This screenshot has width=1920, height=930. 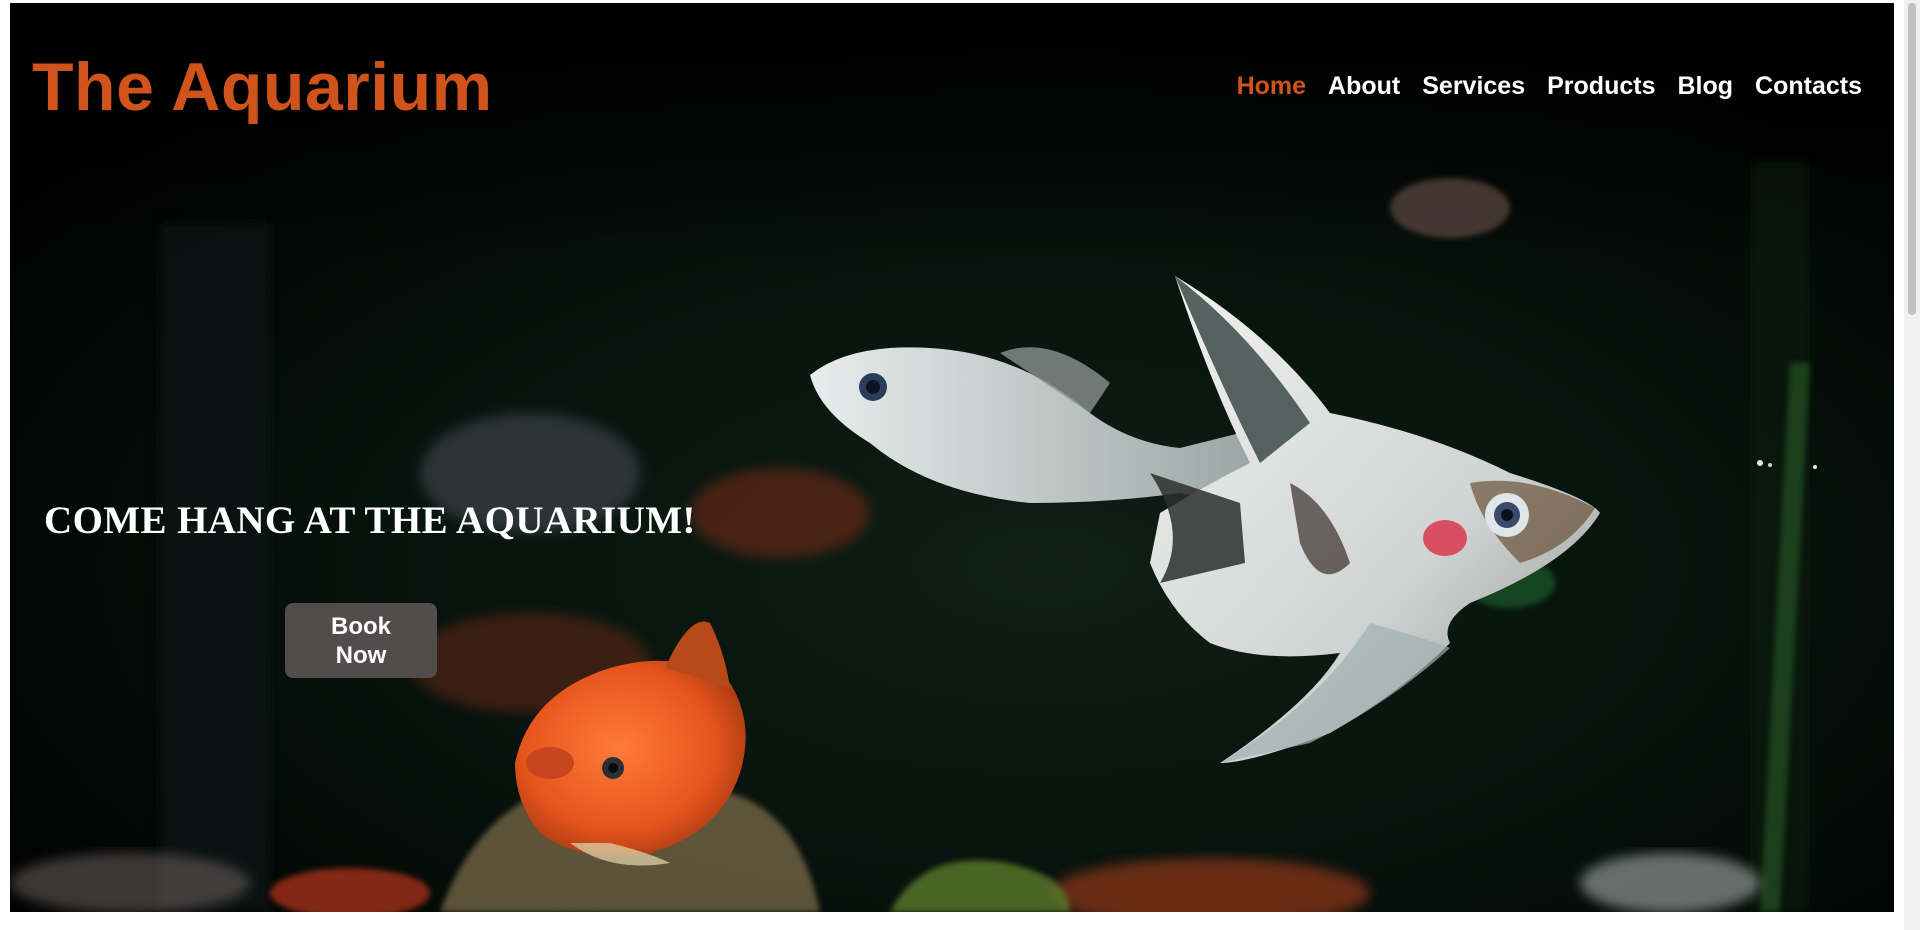 What do you see at coordinates (952, 921) in the screenshot?
I see `page-bottom-strip` at bounding box center [952, 921].